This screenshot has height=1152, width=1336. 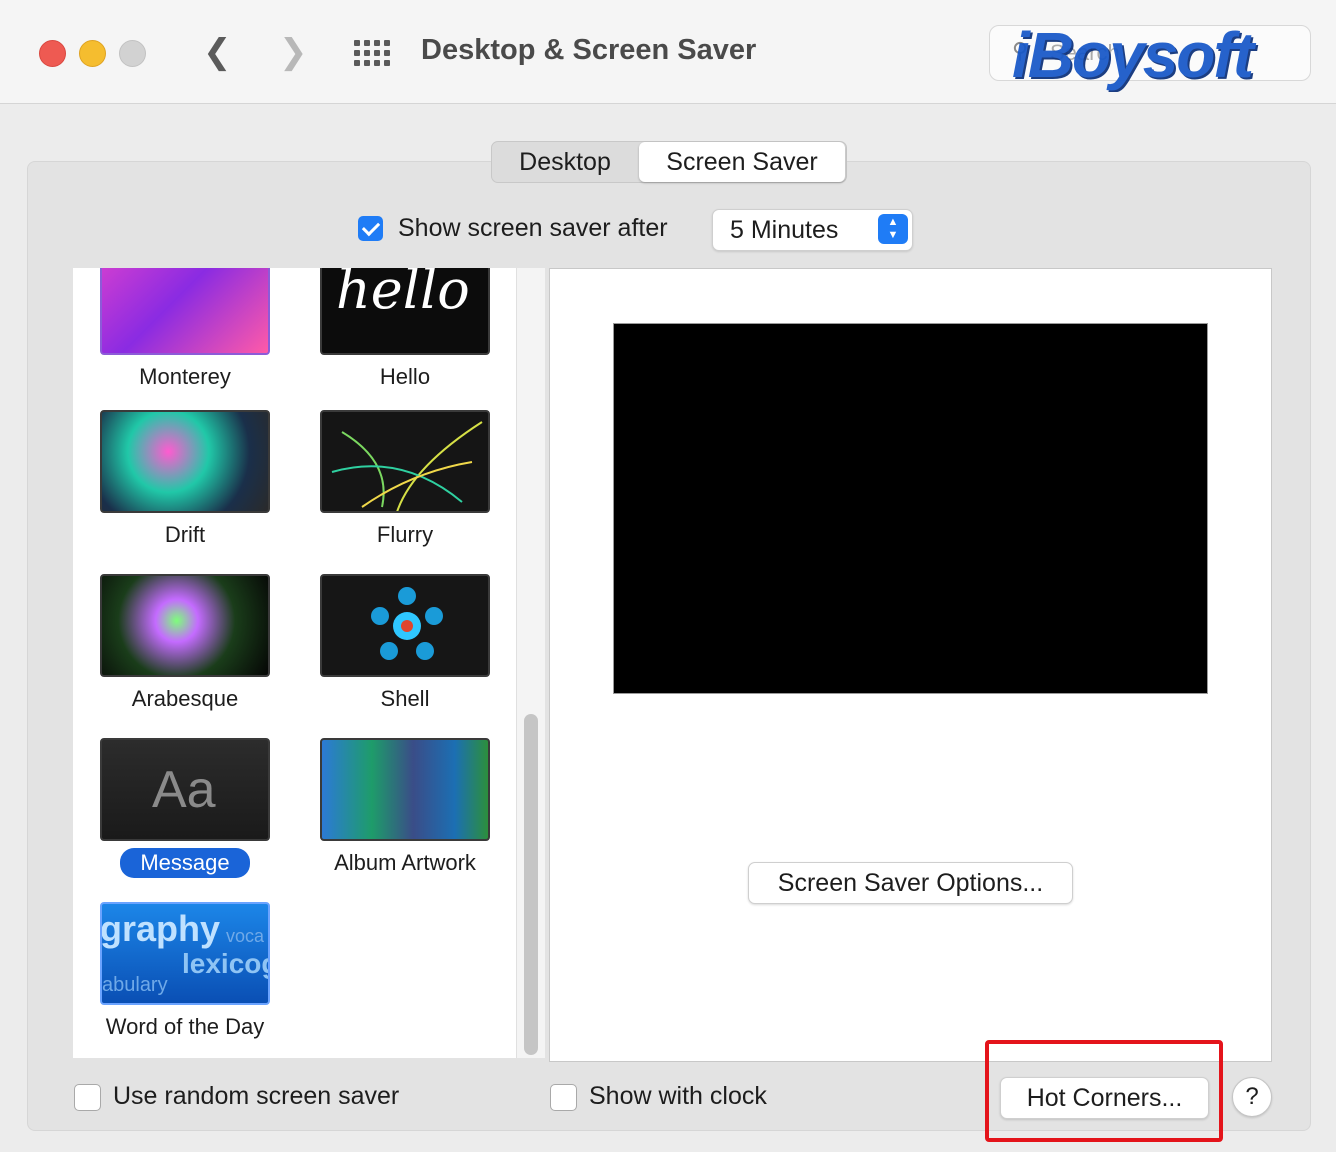 I want to click on flurry-thumbnail, so click(x=405, y=461).